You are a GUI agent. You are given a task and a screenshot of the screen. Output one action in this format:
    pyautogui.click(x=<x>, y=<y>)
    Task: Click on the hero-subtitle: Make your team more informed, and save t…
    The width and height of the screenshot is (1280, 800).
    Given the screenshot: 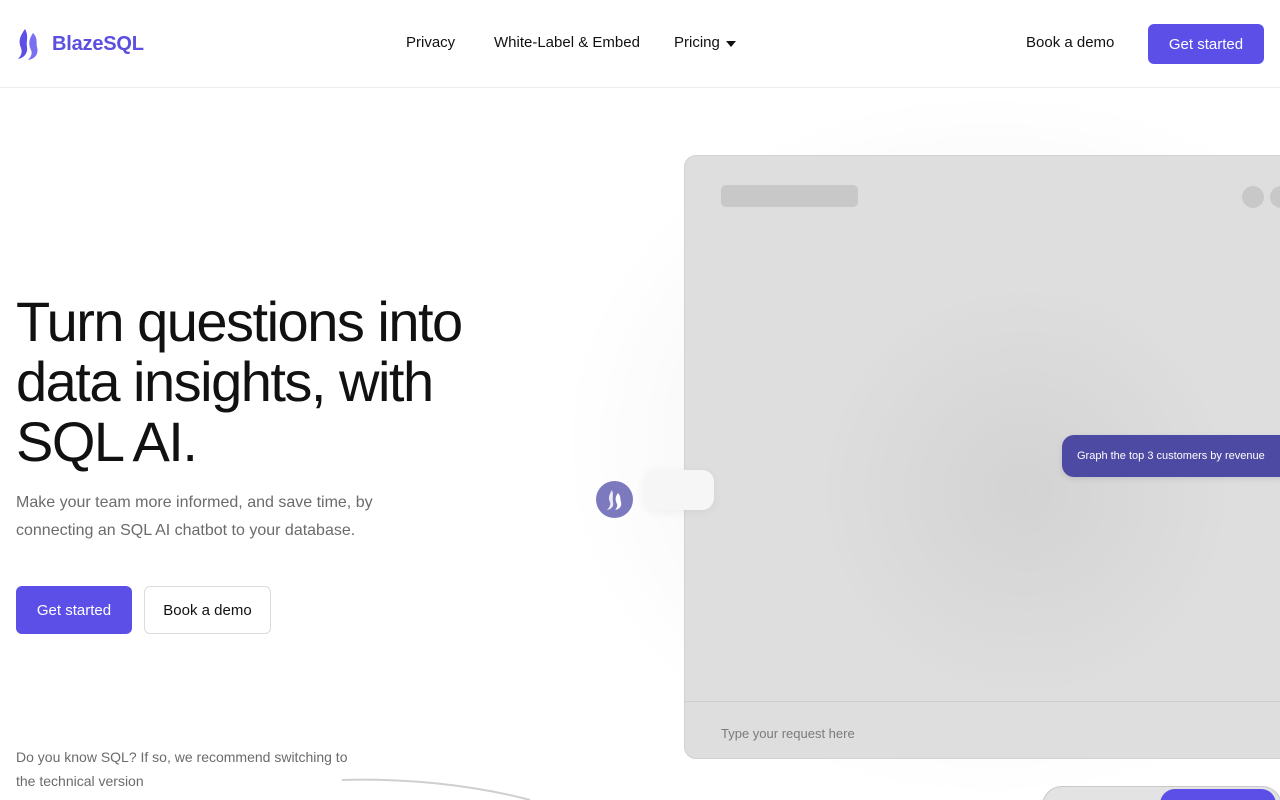 What is the action you would take?
    pyautogui.click(x=194, y=516)
    